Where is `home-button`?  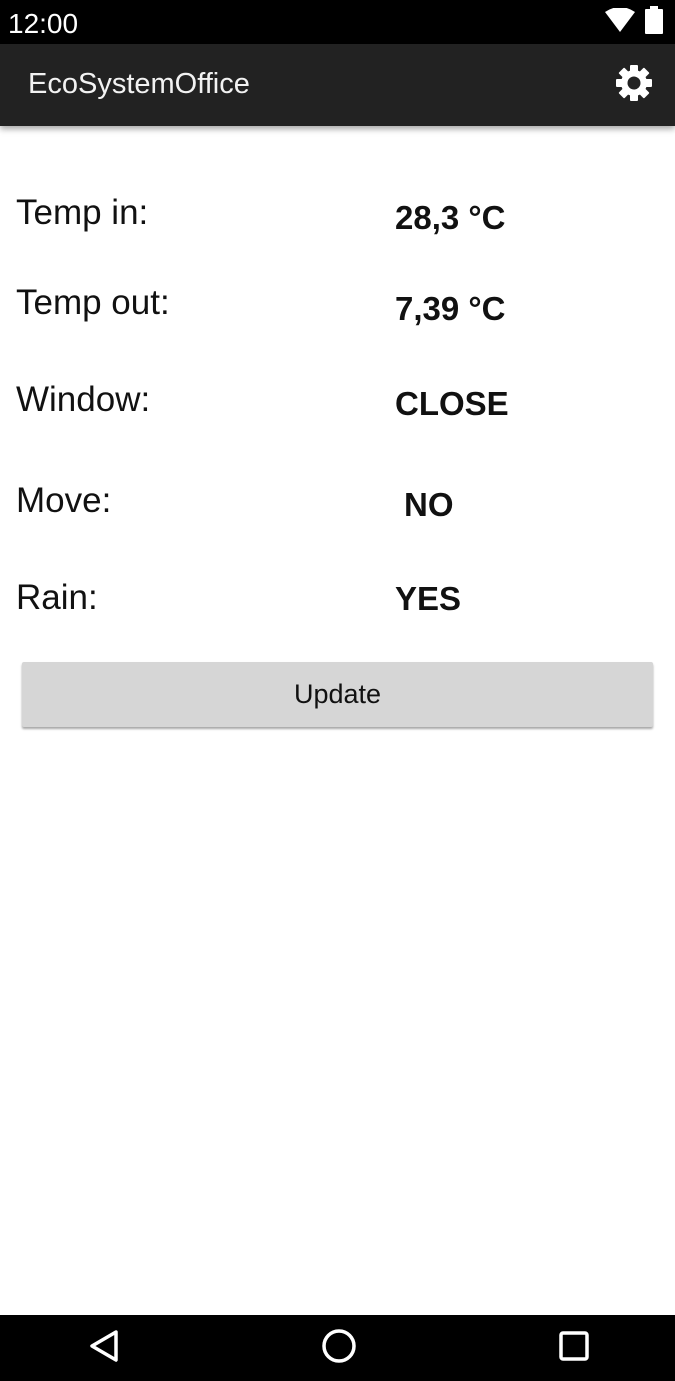
home-button is located at coordinates (339, 1348).